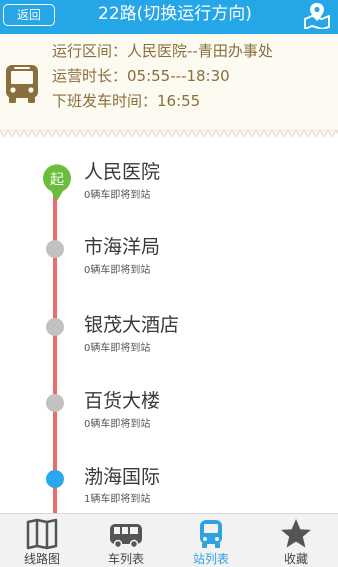 The height and width of the screenshot is (567, 338). Describe the element at coordinates (141, 76) in the screenshot. I see `operating-hours-text: 运营时长：05:55---18:30` at that location.